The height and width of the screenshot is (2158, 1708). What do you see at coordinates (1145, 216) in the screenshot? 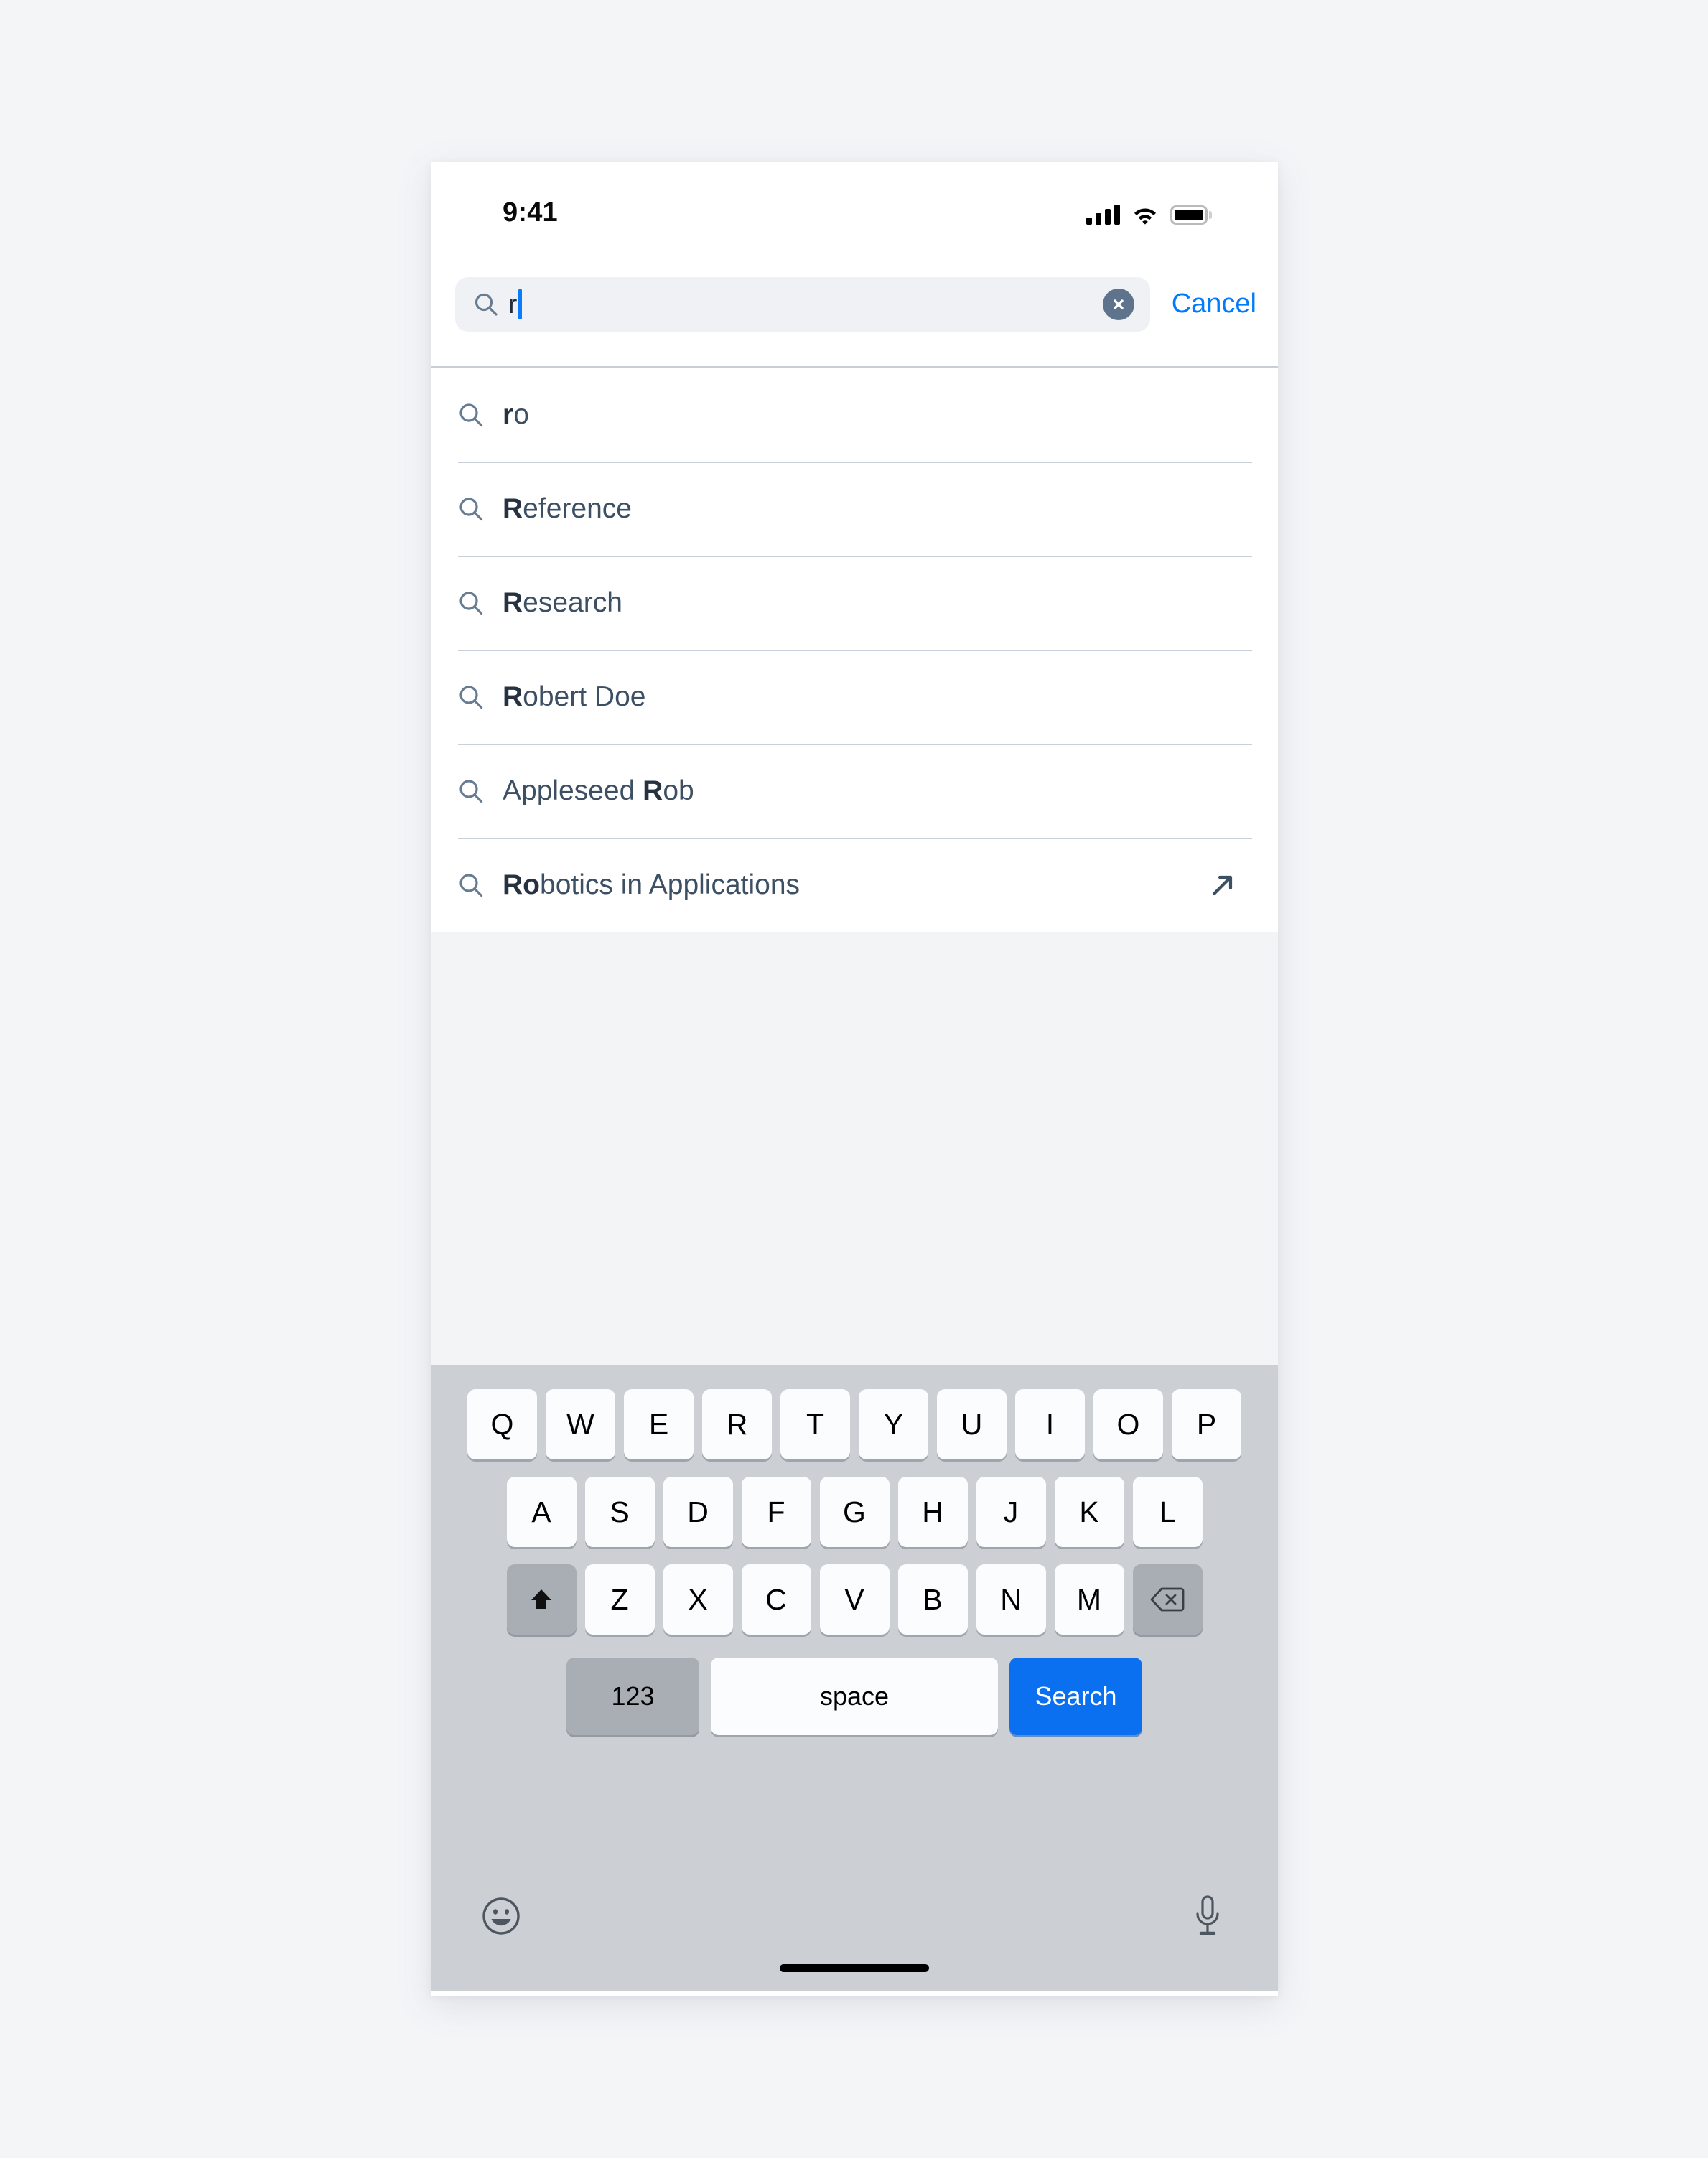
I see `wifi-icon` at bounding box center [1145, 216].